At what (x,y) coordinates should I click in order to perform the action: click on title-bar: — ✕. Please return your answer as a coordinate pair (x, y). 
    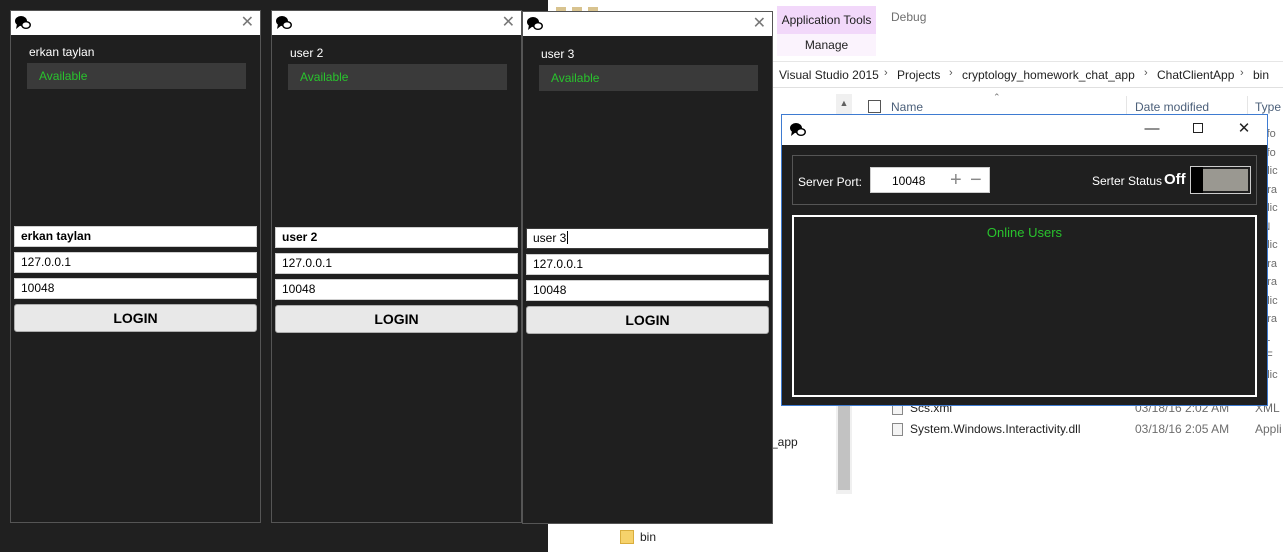
    Looking at the image, I should click on (1024, 130).